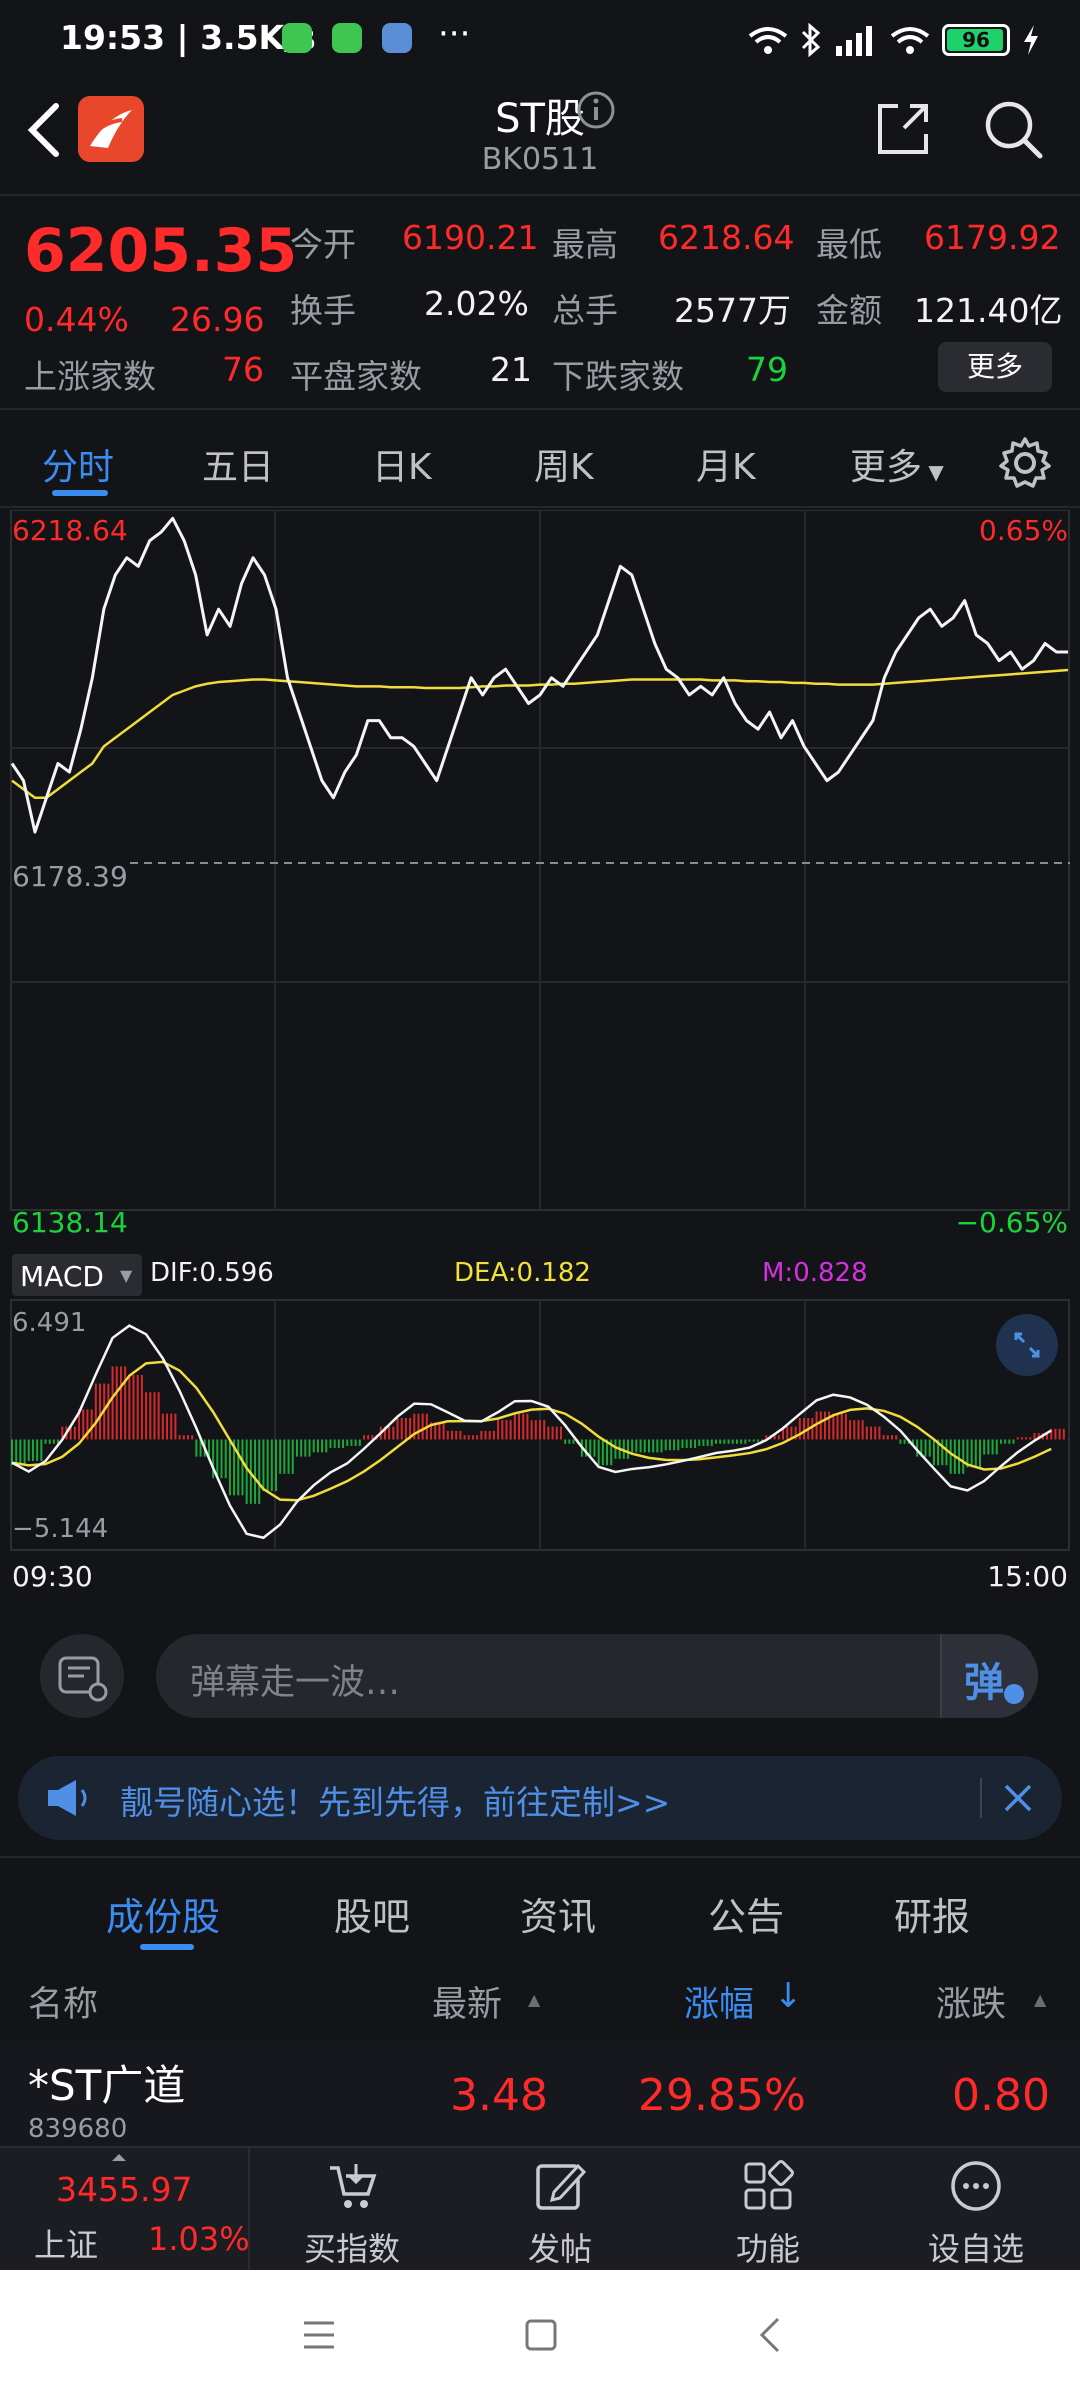  I want to click on high-label: 最高, so click(585, 244).